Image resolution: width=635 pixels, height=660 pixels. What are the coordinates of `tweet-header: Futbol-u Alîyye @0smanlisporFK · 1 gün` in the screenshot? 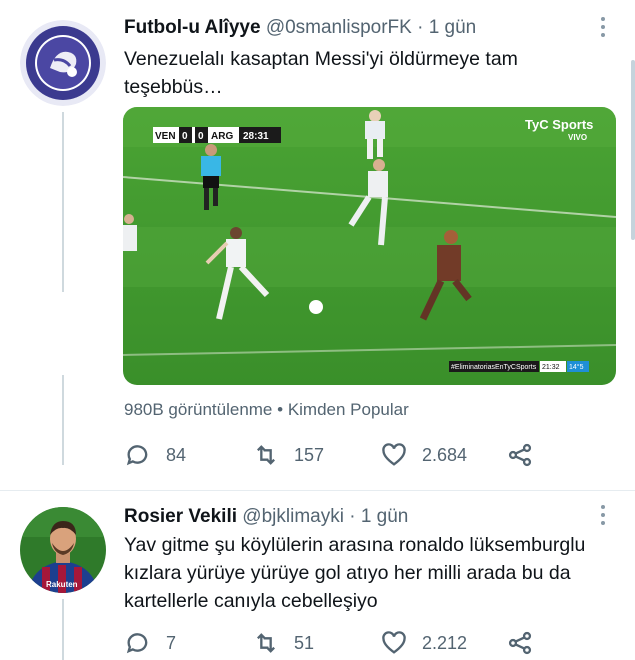 It's located at (300, 28).